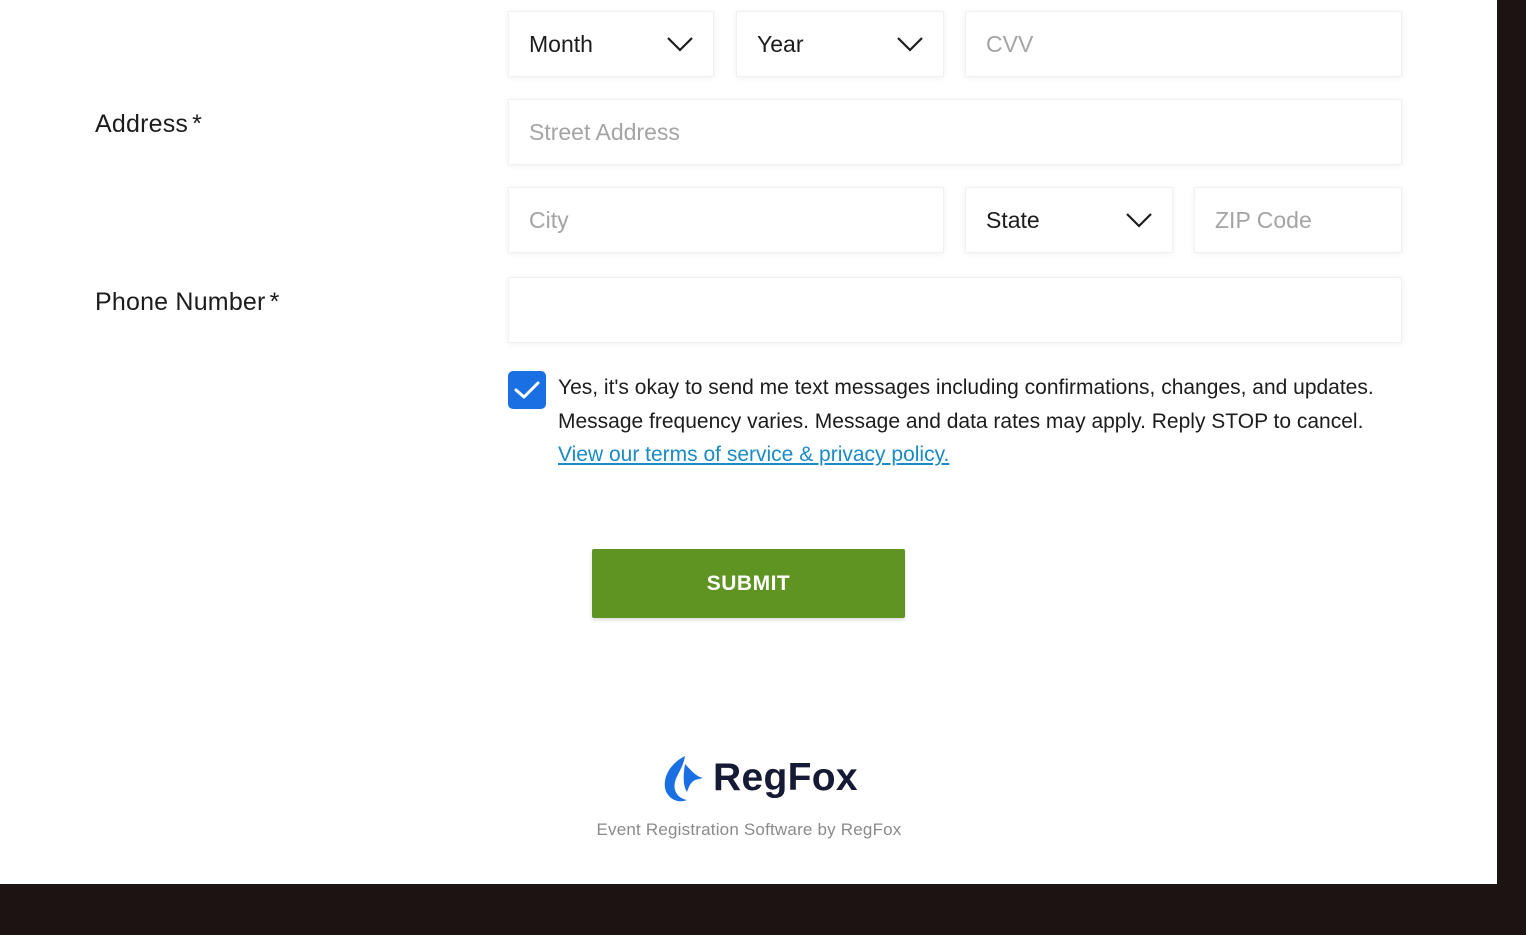 This screenshot has width=1526, height=935. I want to click on brand-name: RegFox, so click(785, 777).